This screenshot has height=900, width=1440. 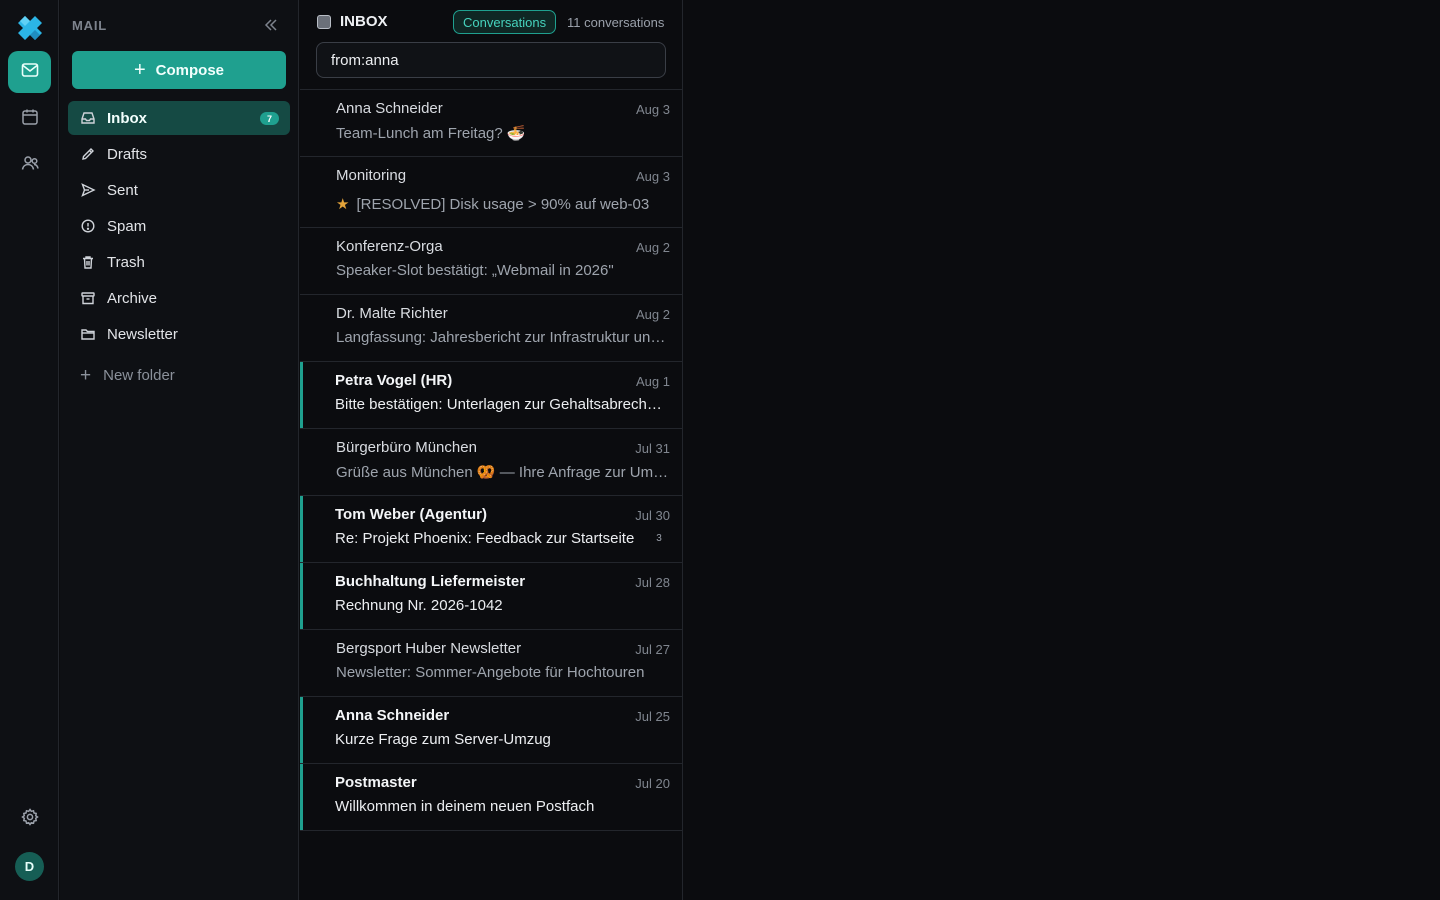 I want to click on folder-label: Newsletter, so click(x=142, y=334).